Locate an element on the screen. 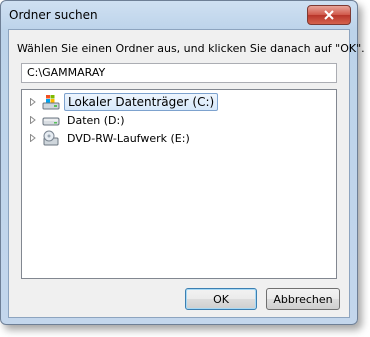  dvd-drive-icon is located at coordinates (51, 138).